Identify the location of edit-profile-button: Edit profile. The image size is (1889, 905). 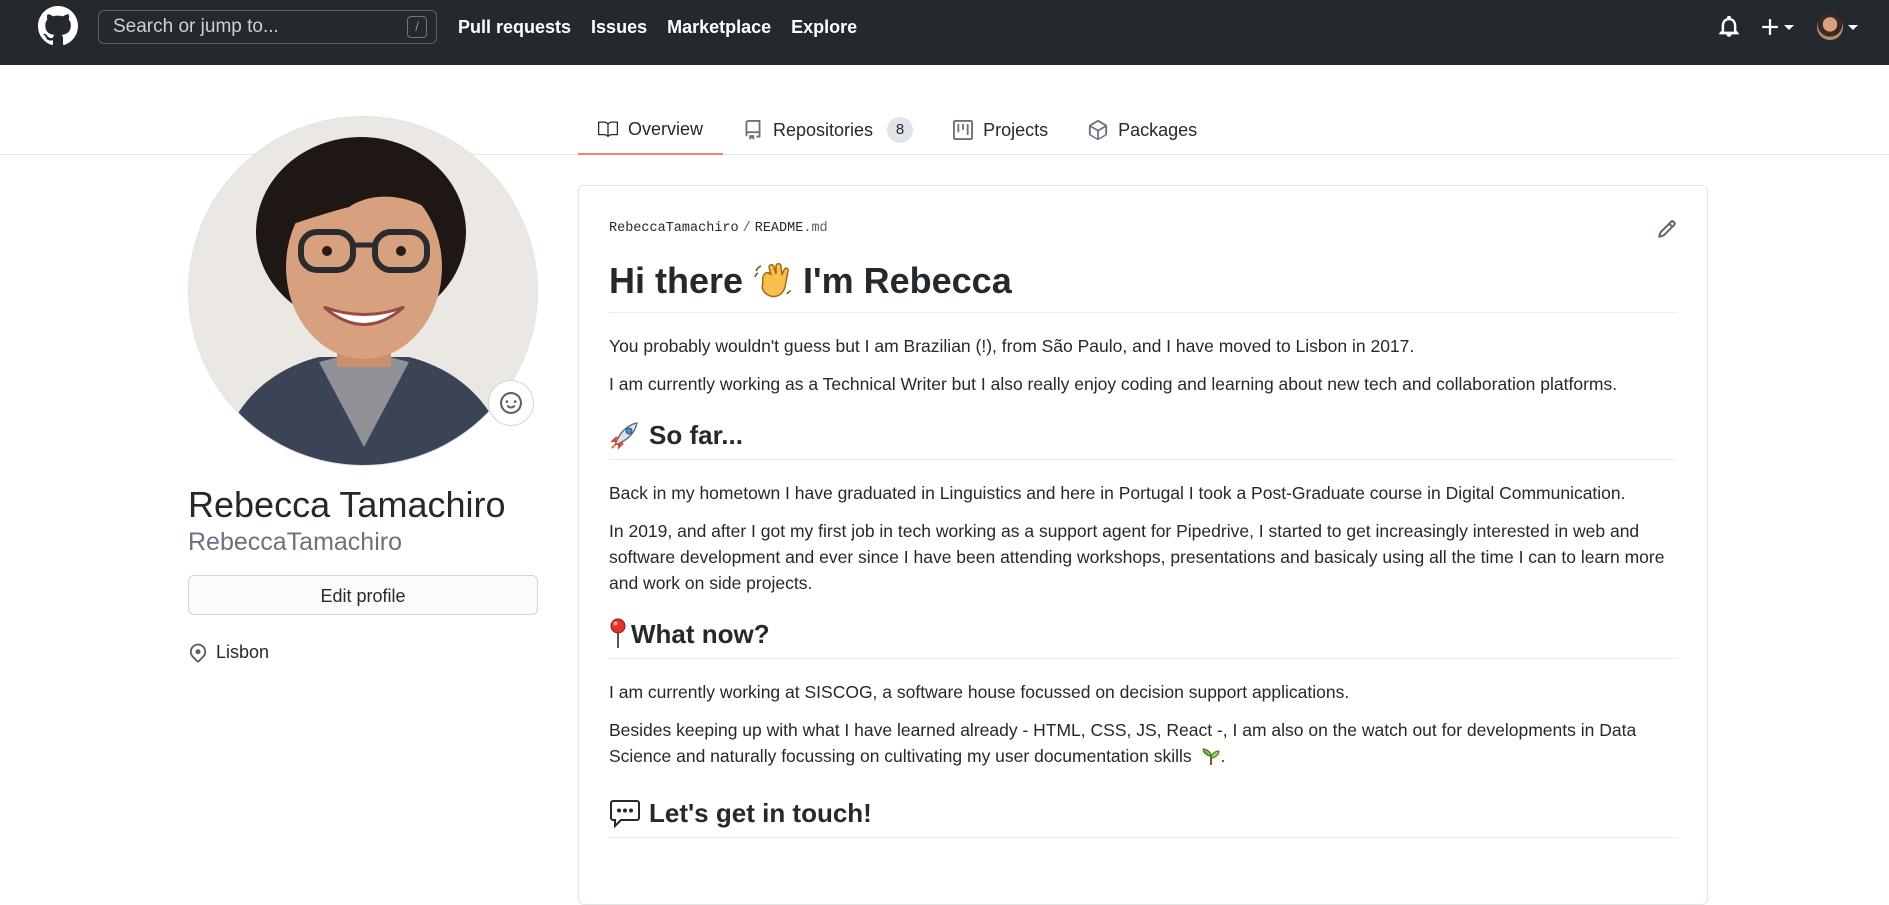
(363, 595).